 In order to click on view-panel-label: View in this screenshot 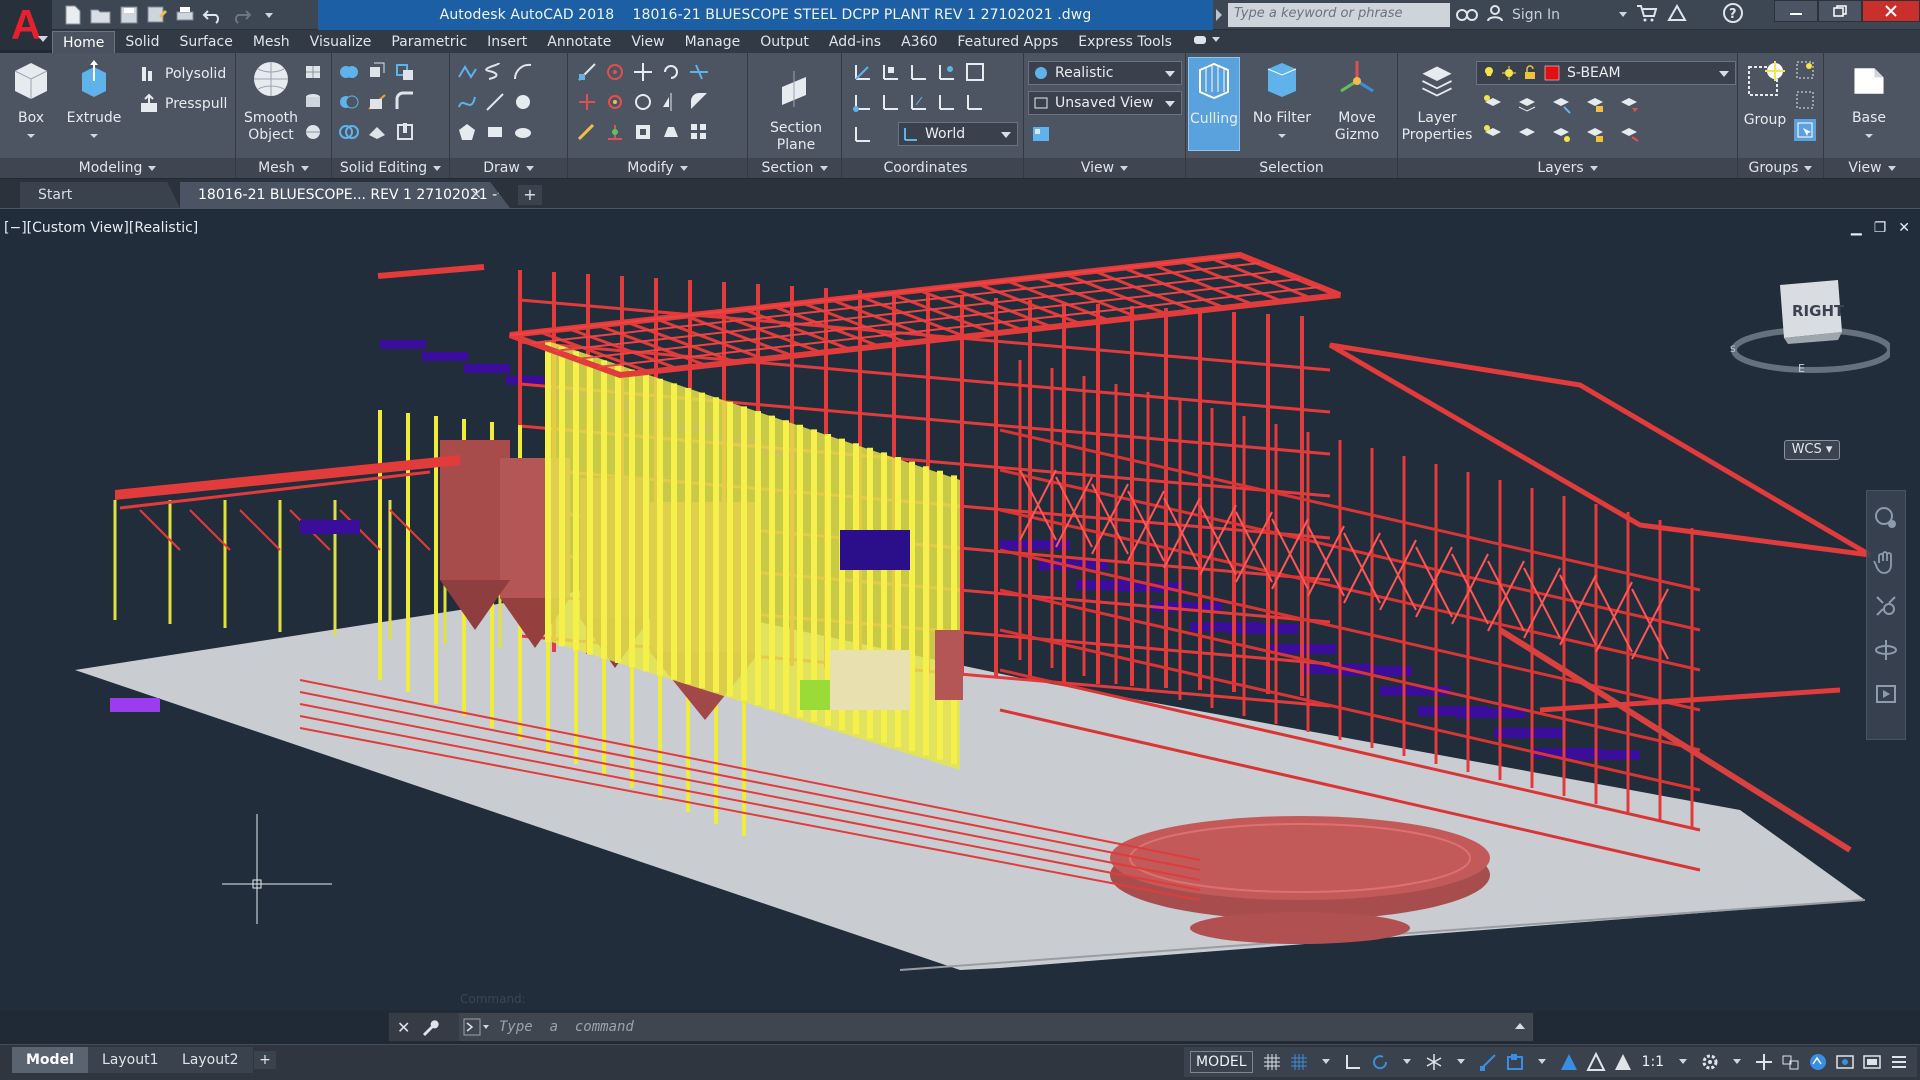, I will do `click(1104, 168)`.